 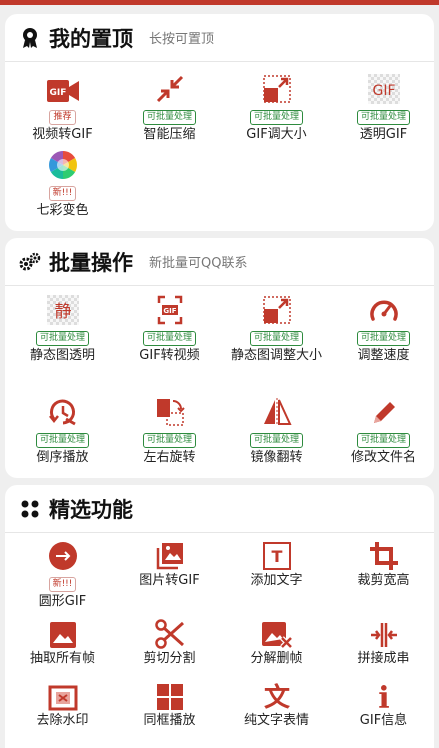 What do you see at coordinates (219, 262) in the screenshot?
I see `batch-header: 批量操作 新批量可QQ联系` at bounding box center [219, 262].